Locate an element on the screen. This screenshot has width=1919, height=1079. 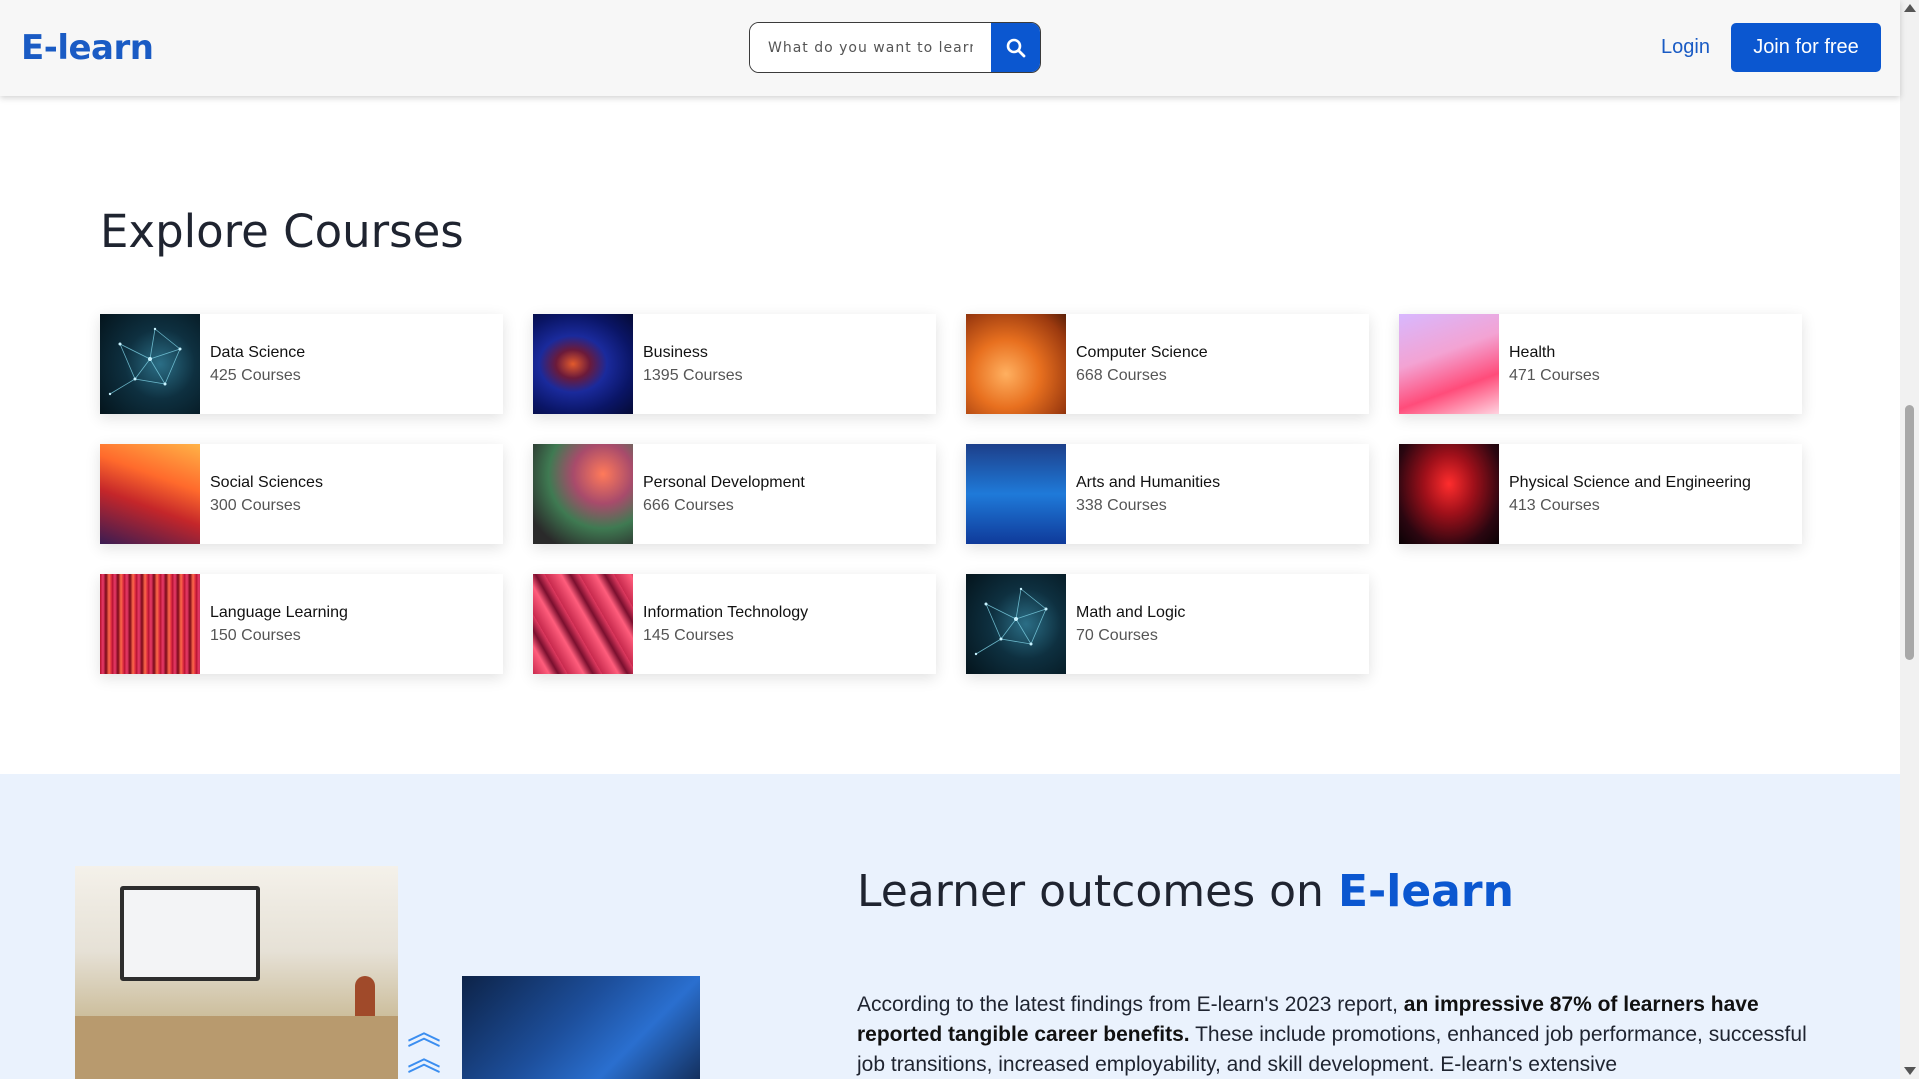
course-card: Math and Logic 70 Courses is located at coordinates (1167, 624).